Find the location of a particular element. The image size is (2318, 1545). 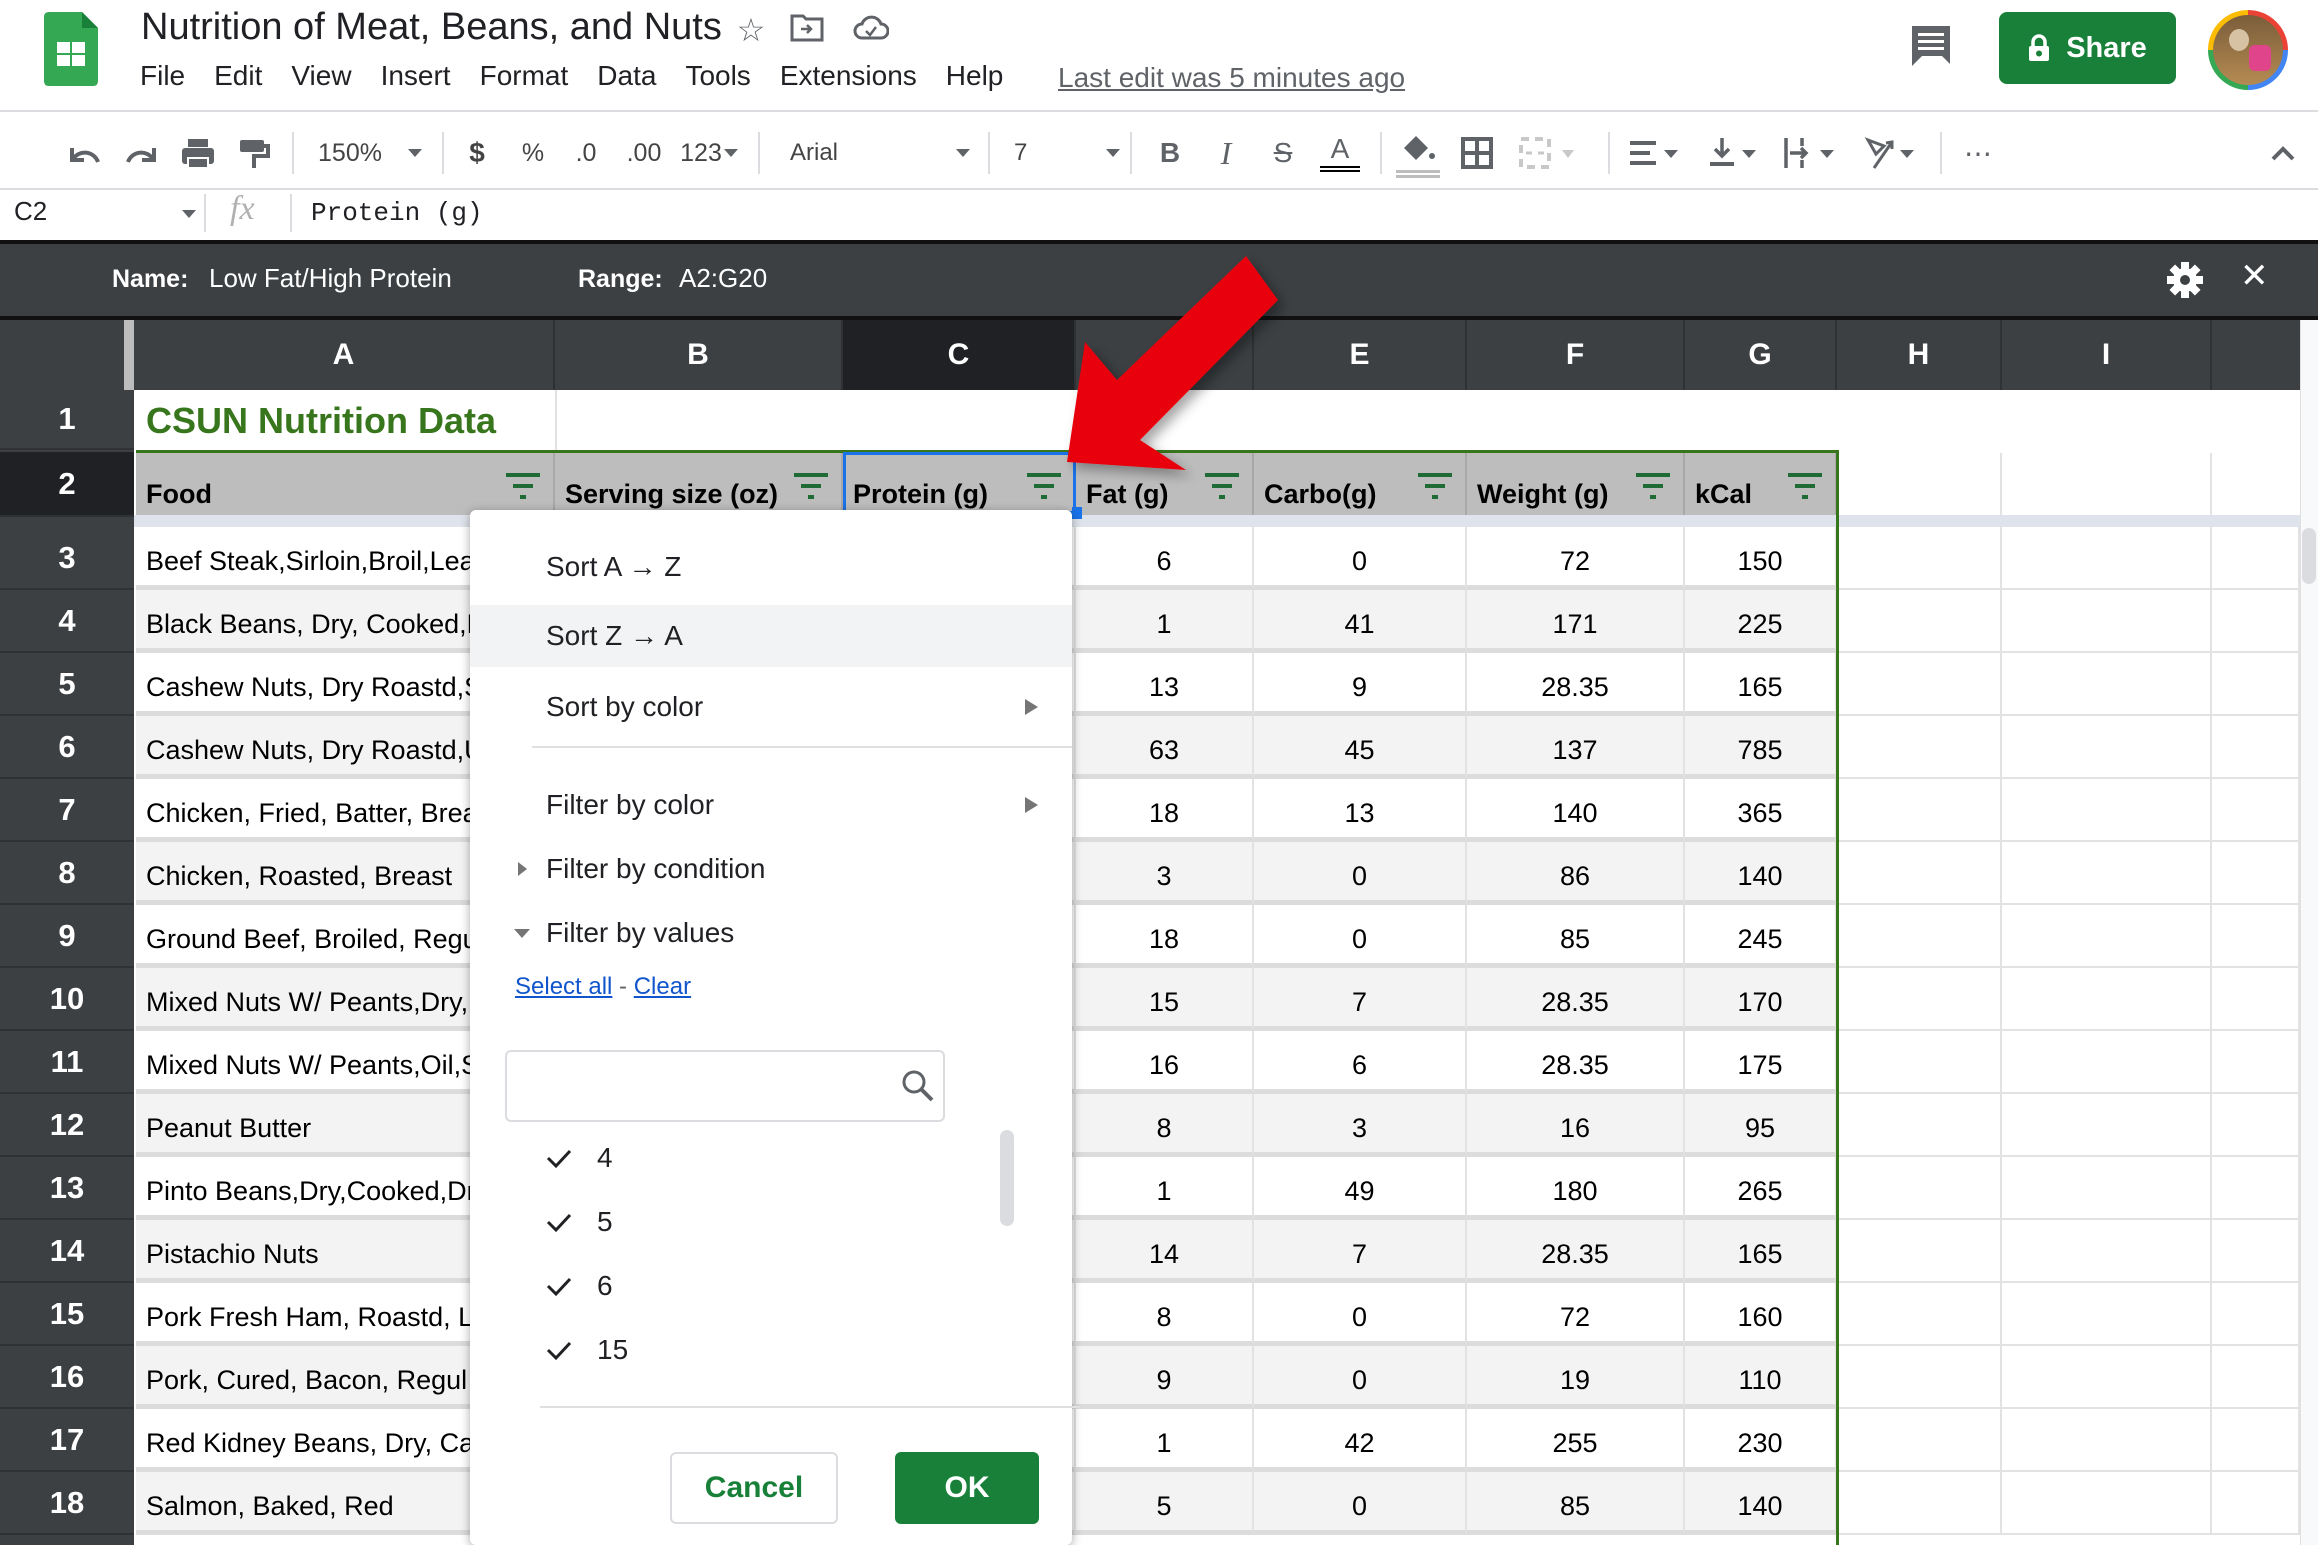

value-cell: 72 is located at coordinates (1576, 1314).